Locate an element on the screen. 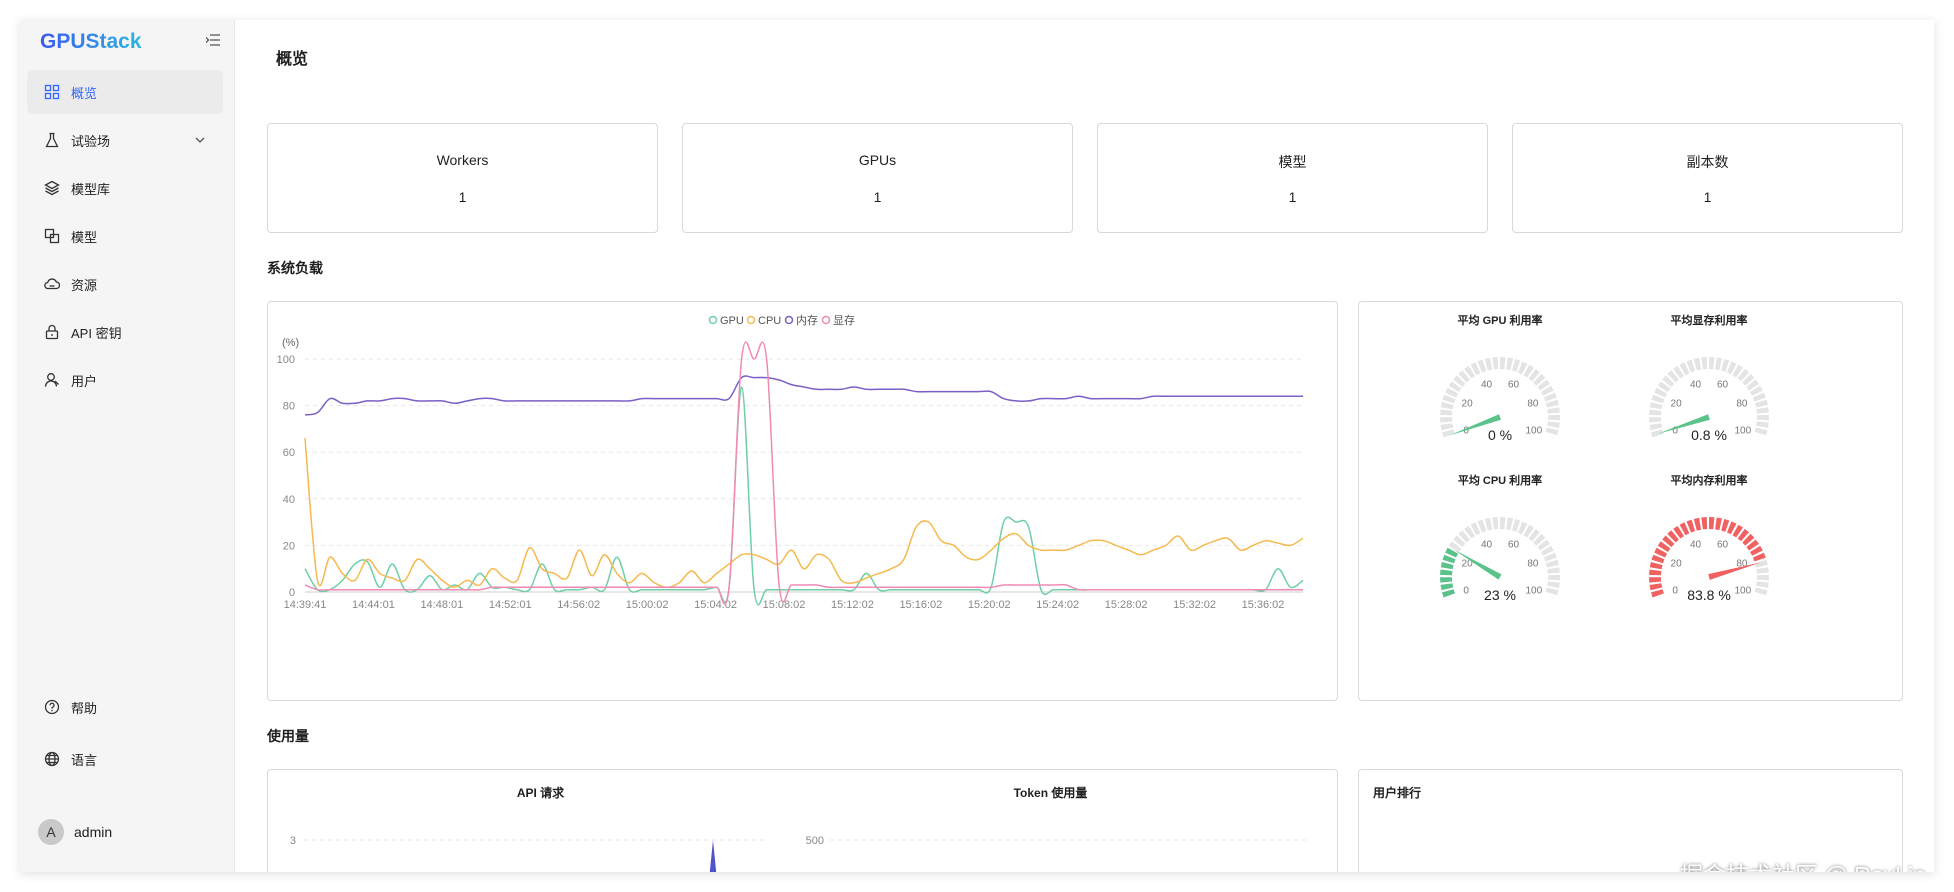  page-title: 概览 is located at coordinates (292, 59).